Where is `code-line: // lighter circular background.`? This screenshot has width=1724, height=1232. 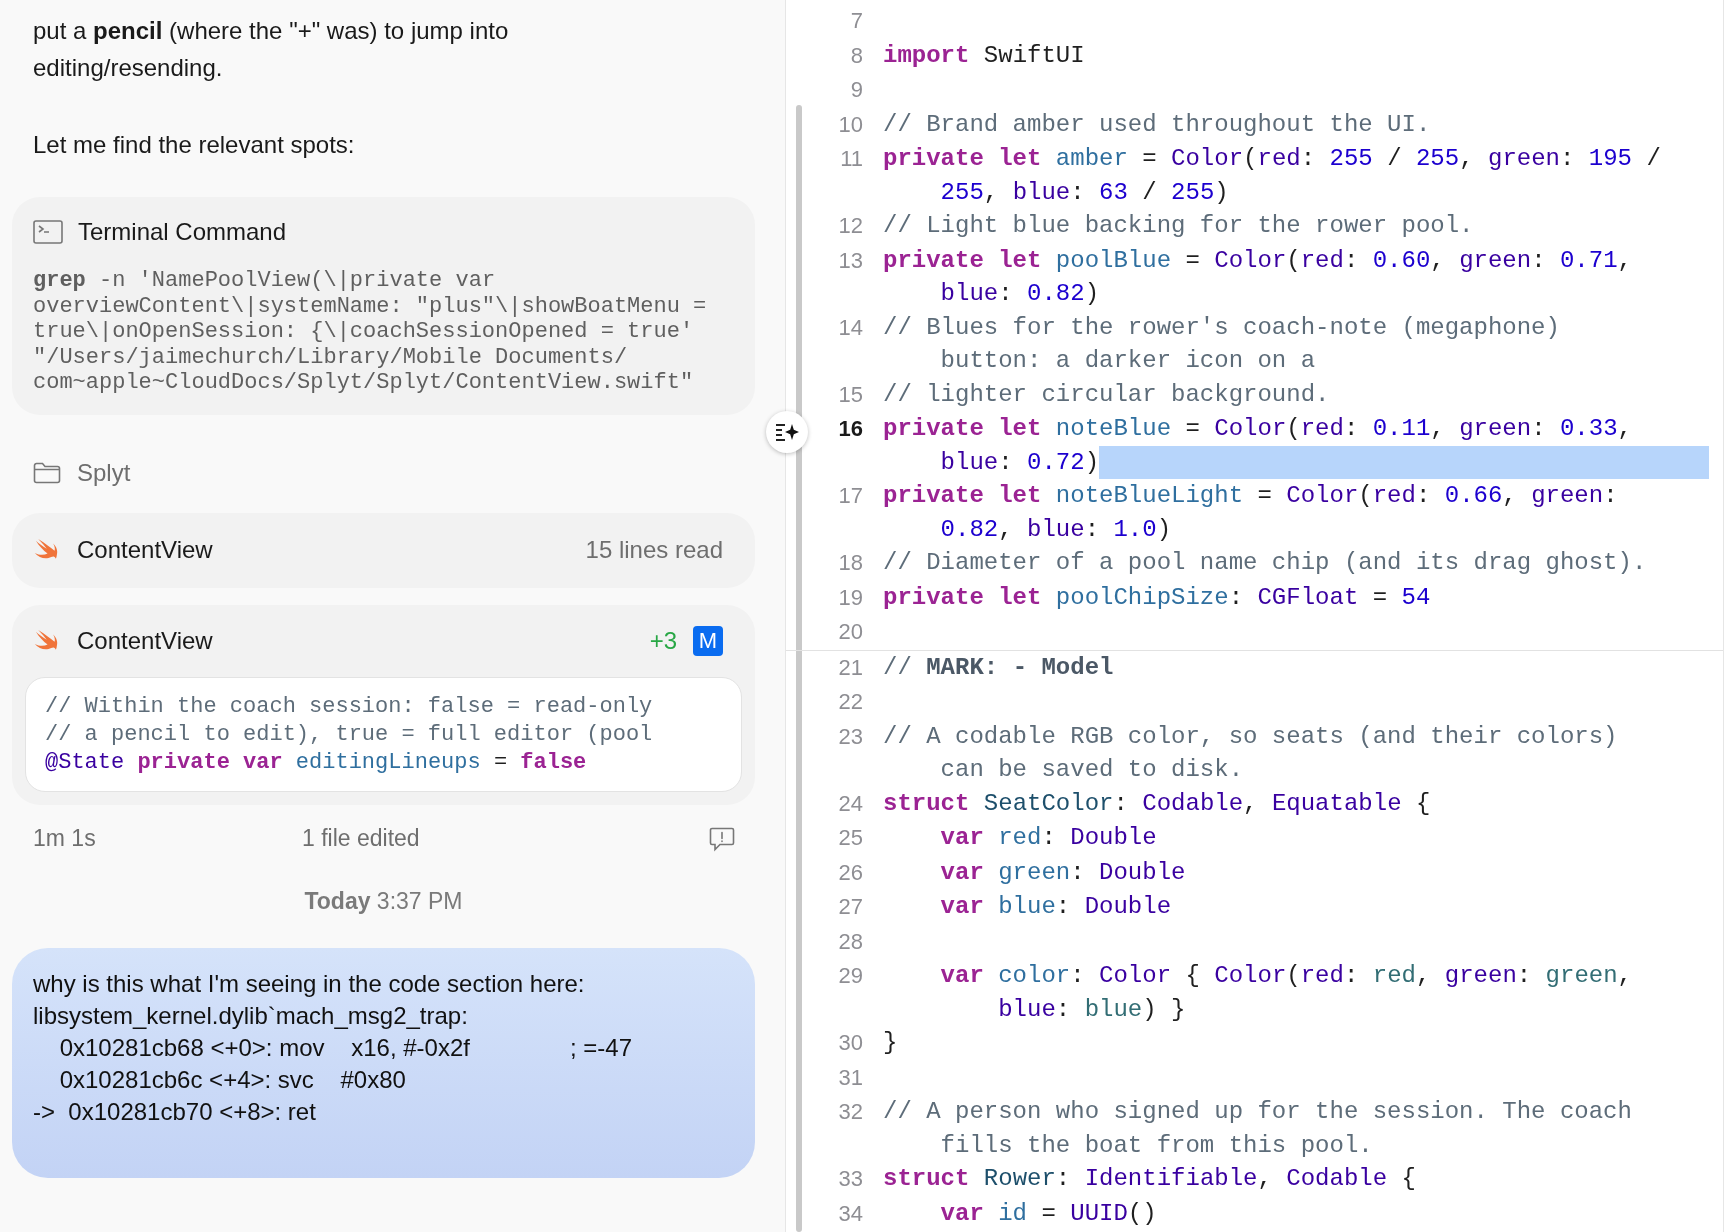 code-line: // lighter circular background. is located at coordinates (1106, 394).